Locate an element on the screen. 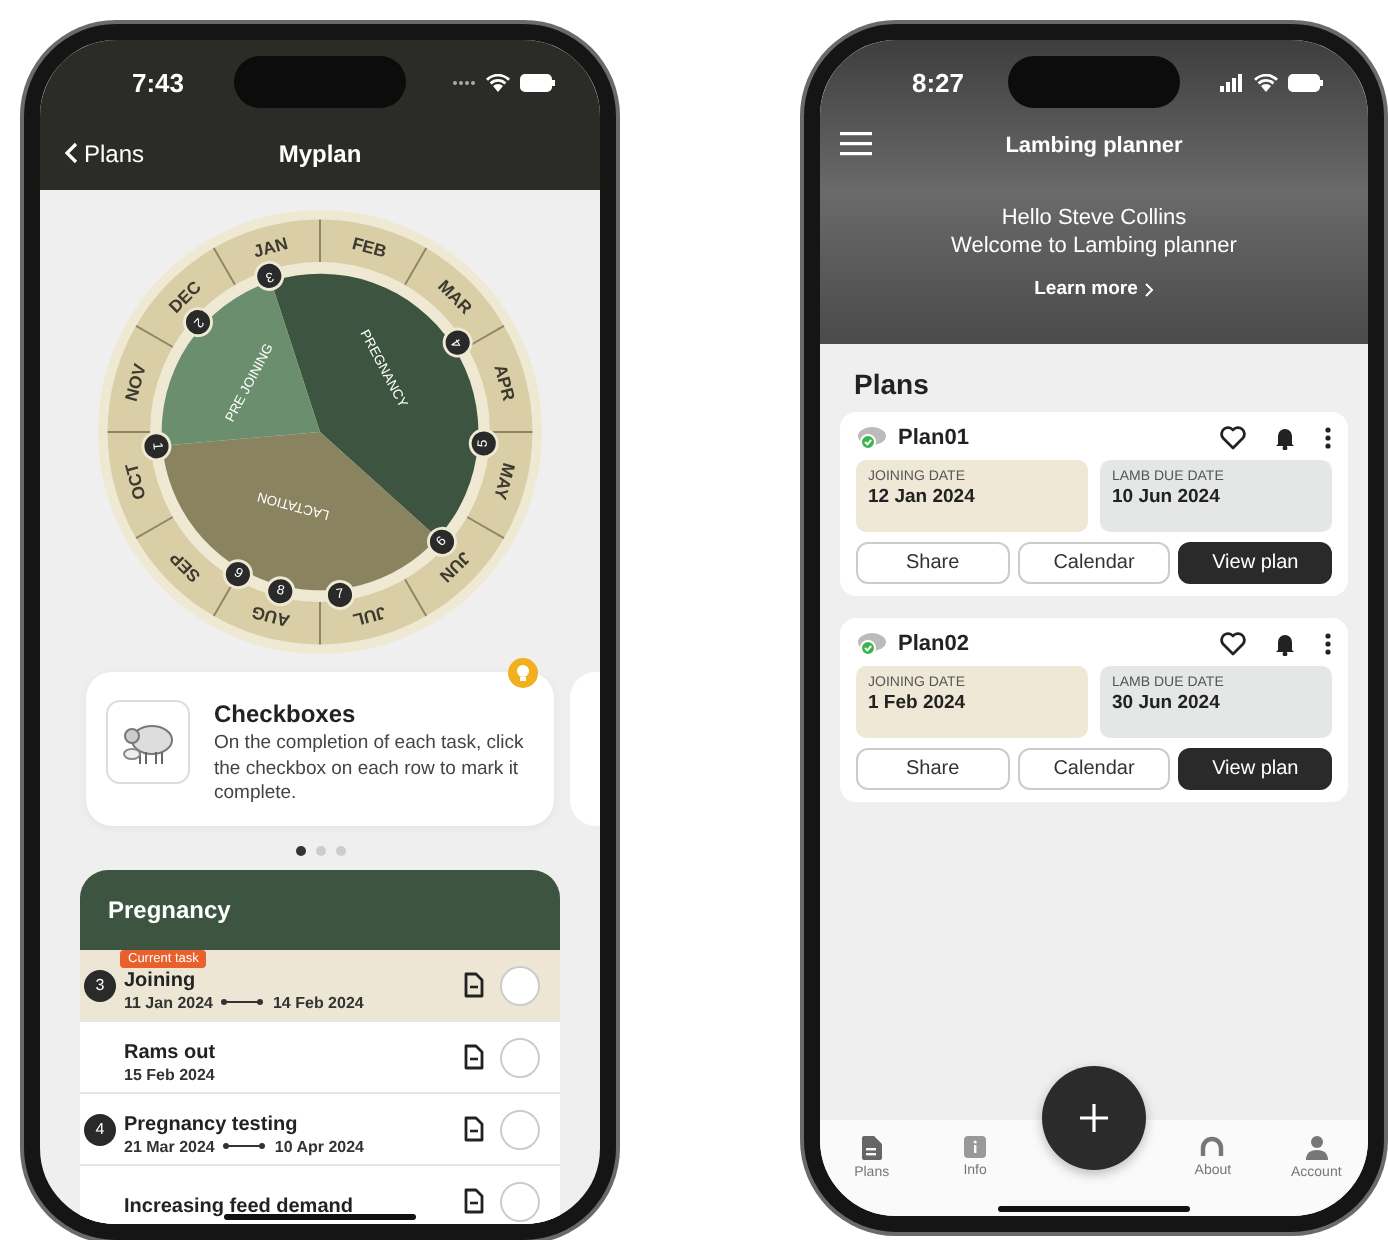 This screenshot has width=1388, height=1240. add-button is located at coordinates (1094, 1118).